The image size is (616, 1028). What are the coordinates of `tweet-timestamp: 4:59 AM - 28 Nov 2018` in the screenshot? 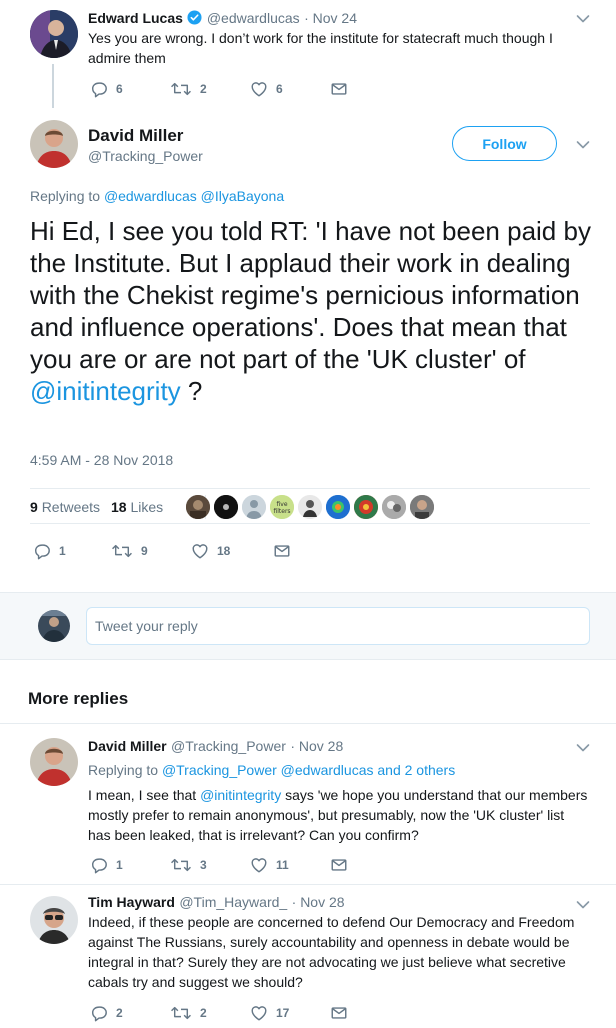 It's located at (101, 460).